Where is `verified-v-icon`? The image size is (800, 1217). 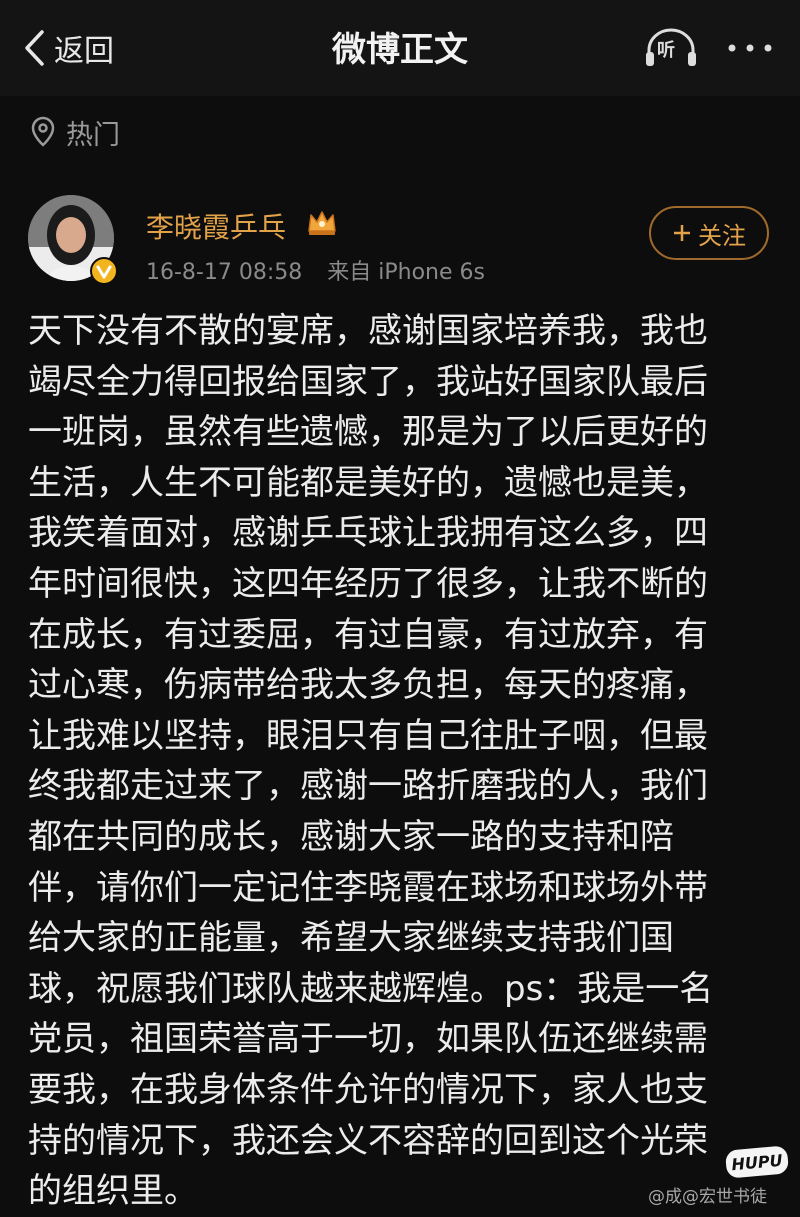 verified-v-icon is located at coordinates (104, 271).